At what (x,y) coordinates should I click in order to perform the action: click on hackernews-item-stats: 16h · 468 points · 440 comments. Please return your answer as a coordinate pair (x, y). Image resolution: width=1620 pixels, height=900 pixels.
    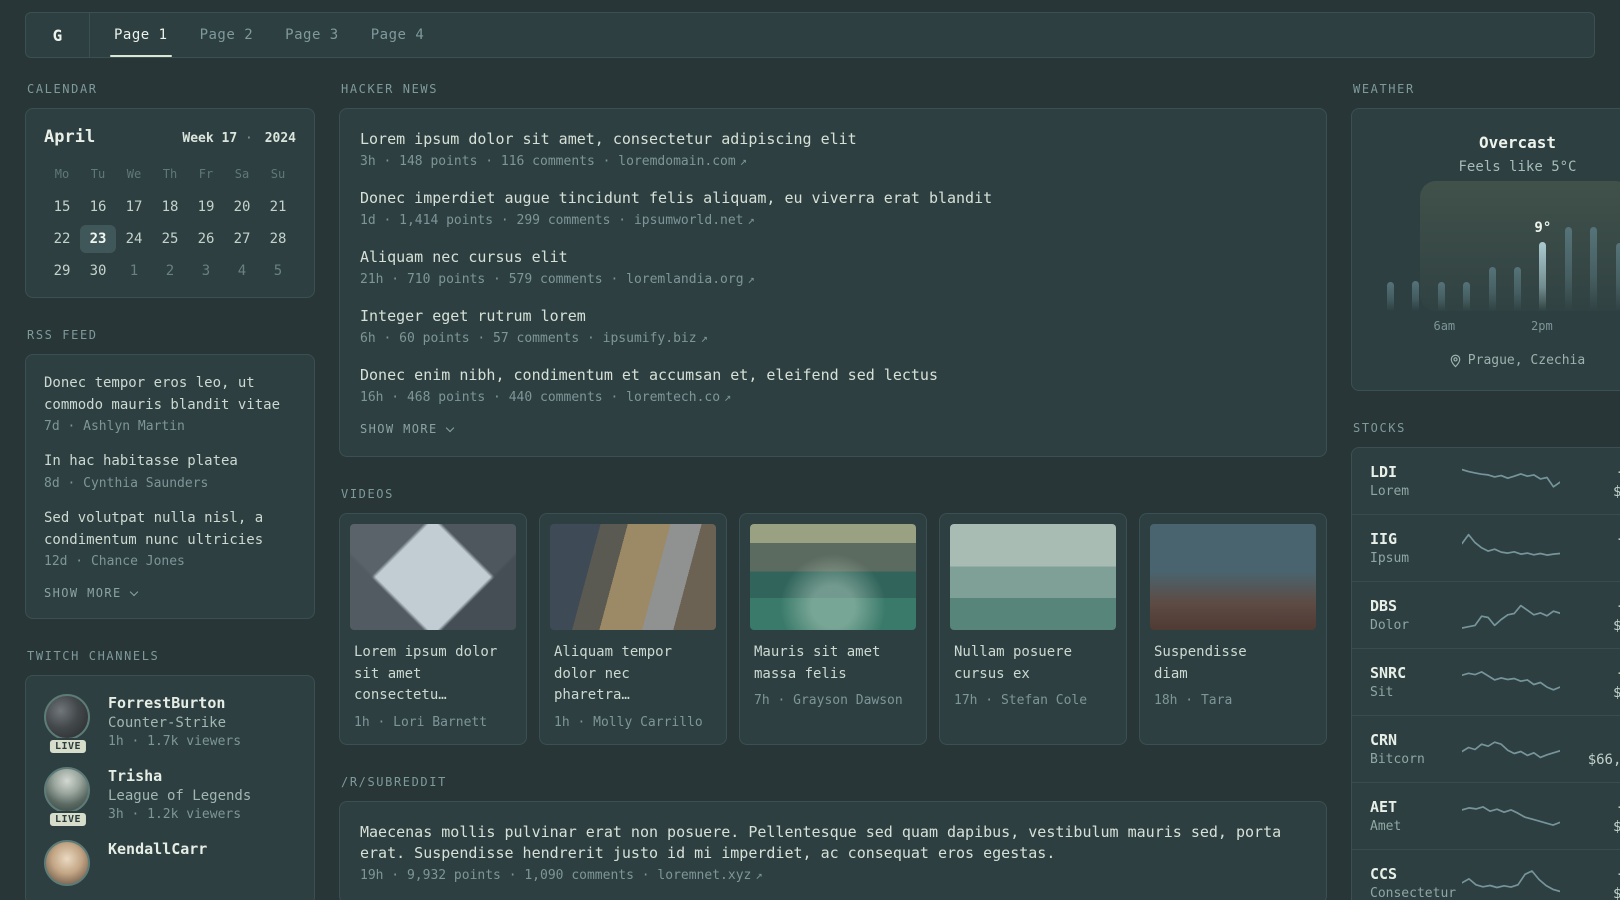
    Looking at the image, I should click on (481, 397).